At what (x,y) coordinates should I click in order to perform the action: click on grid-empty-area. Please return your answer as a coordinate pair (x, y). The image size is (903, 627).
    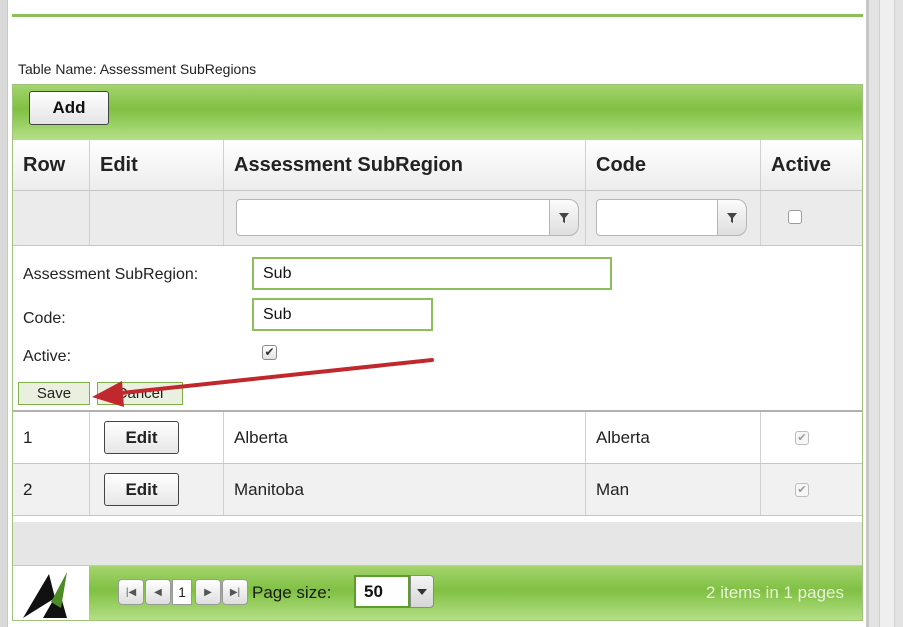
    Looking at the image, I should click on (437, 544).